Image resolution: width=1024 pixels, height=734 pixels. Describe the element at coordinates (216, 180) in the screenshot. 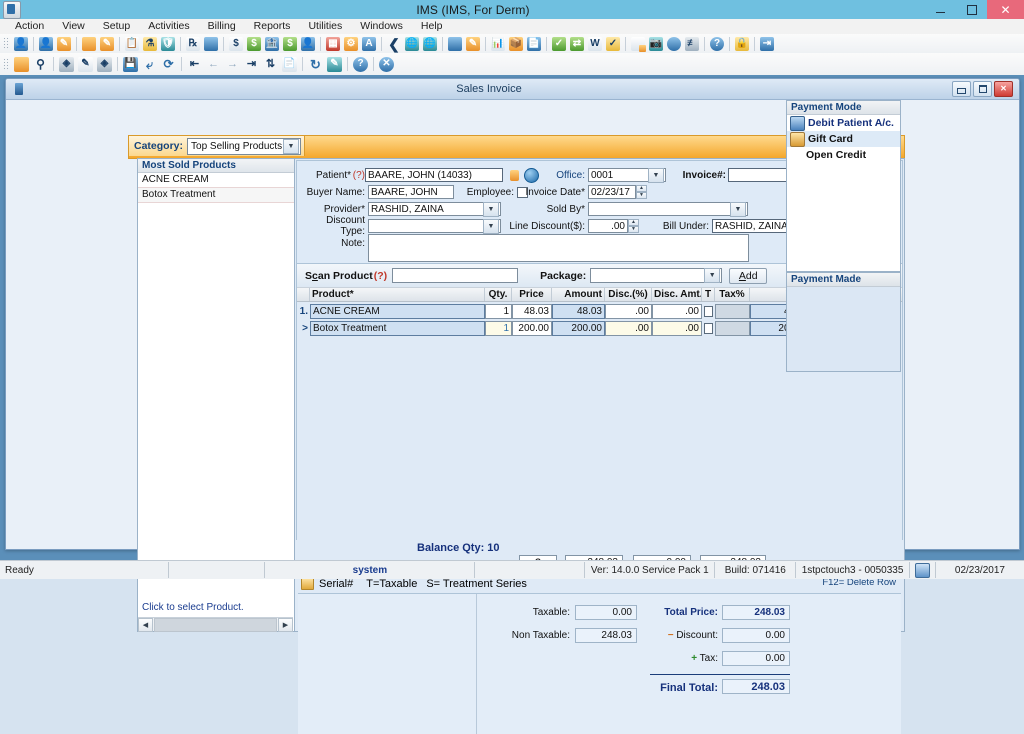

I see `list-item: ACNE CREAM` at that location.